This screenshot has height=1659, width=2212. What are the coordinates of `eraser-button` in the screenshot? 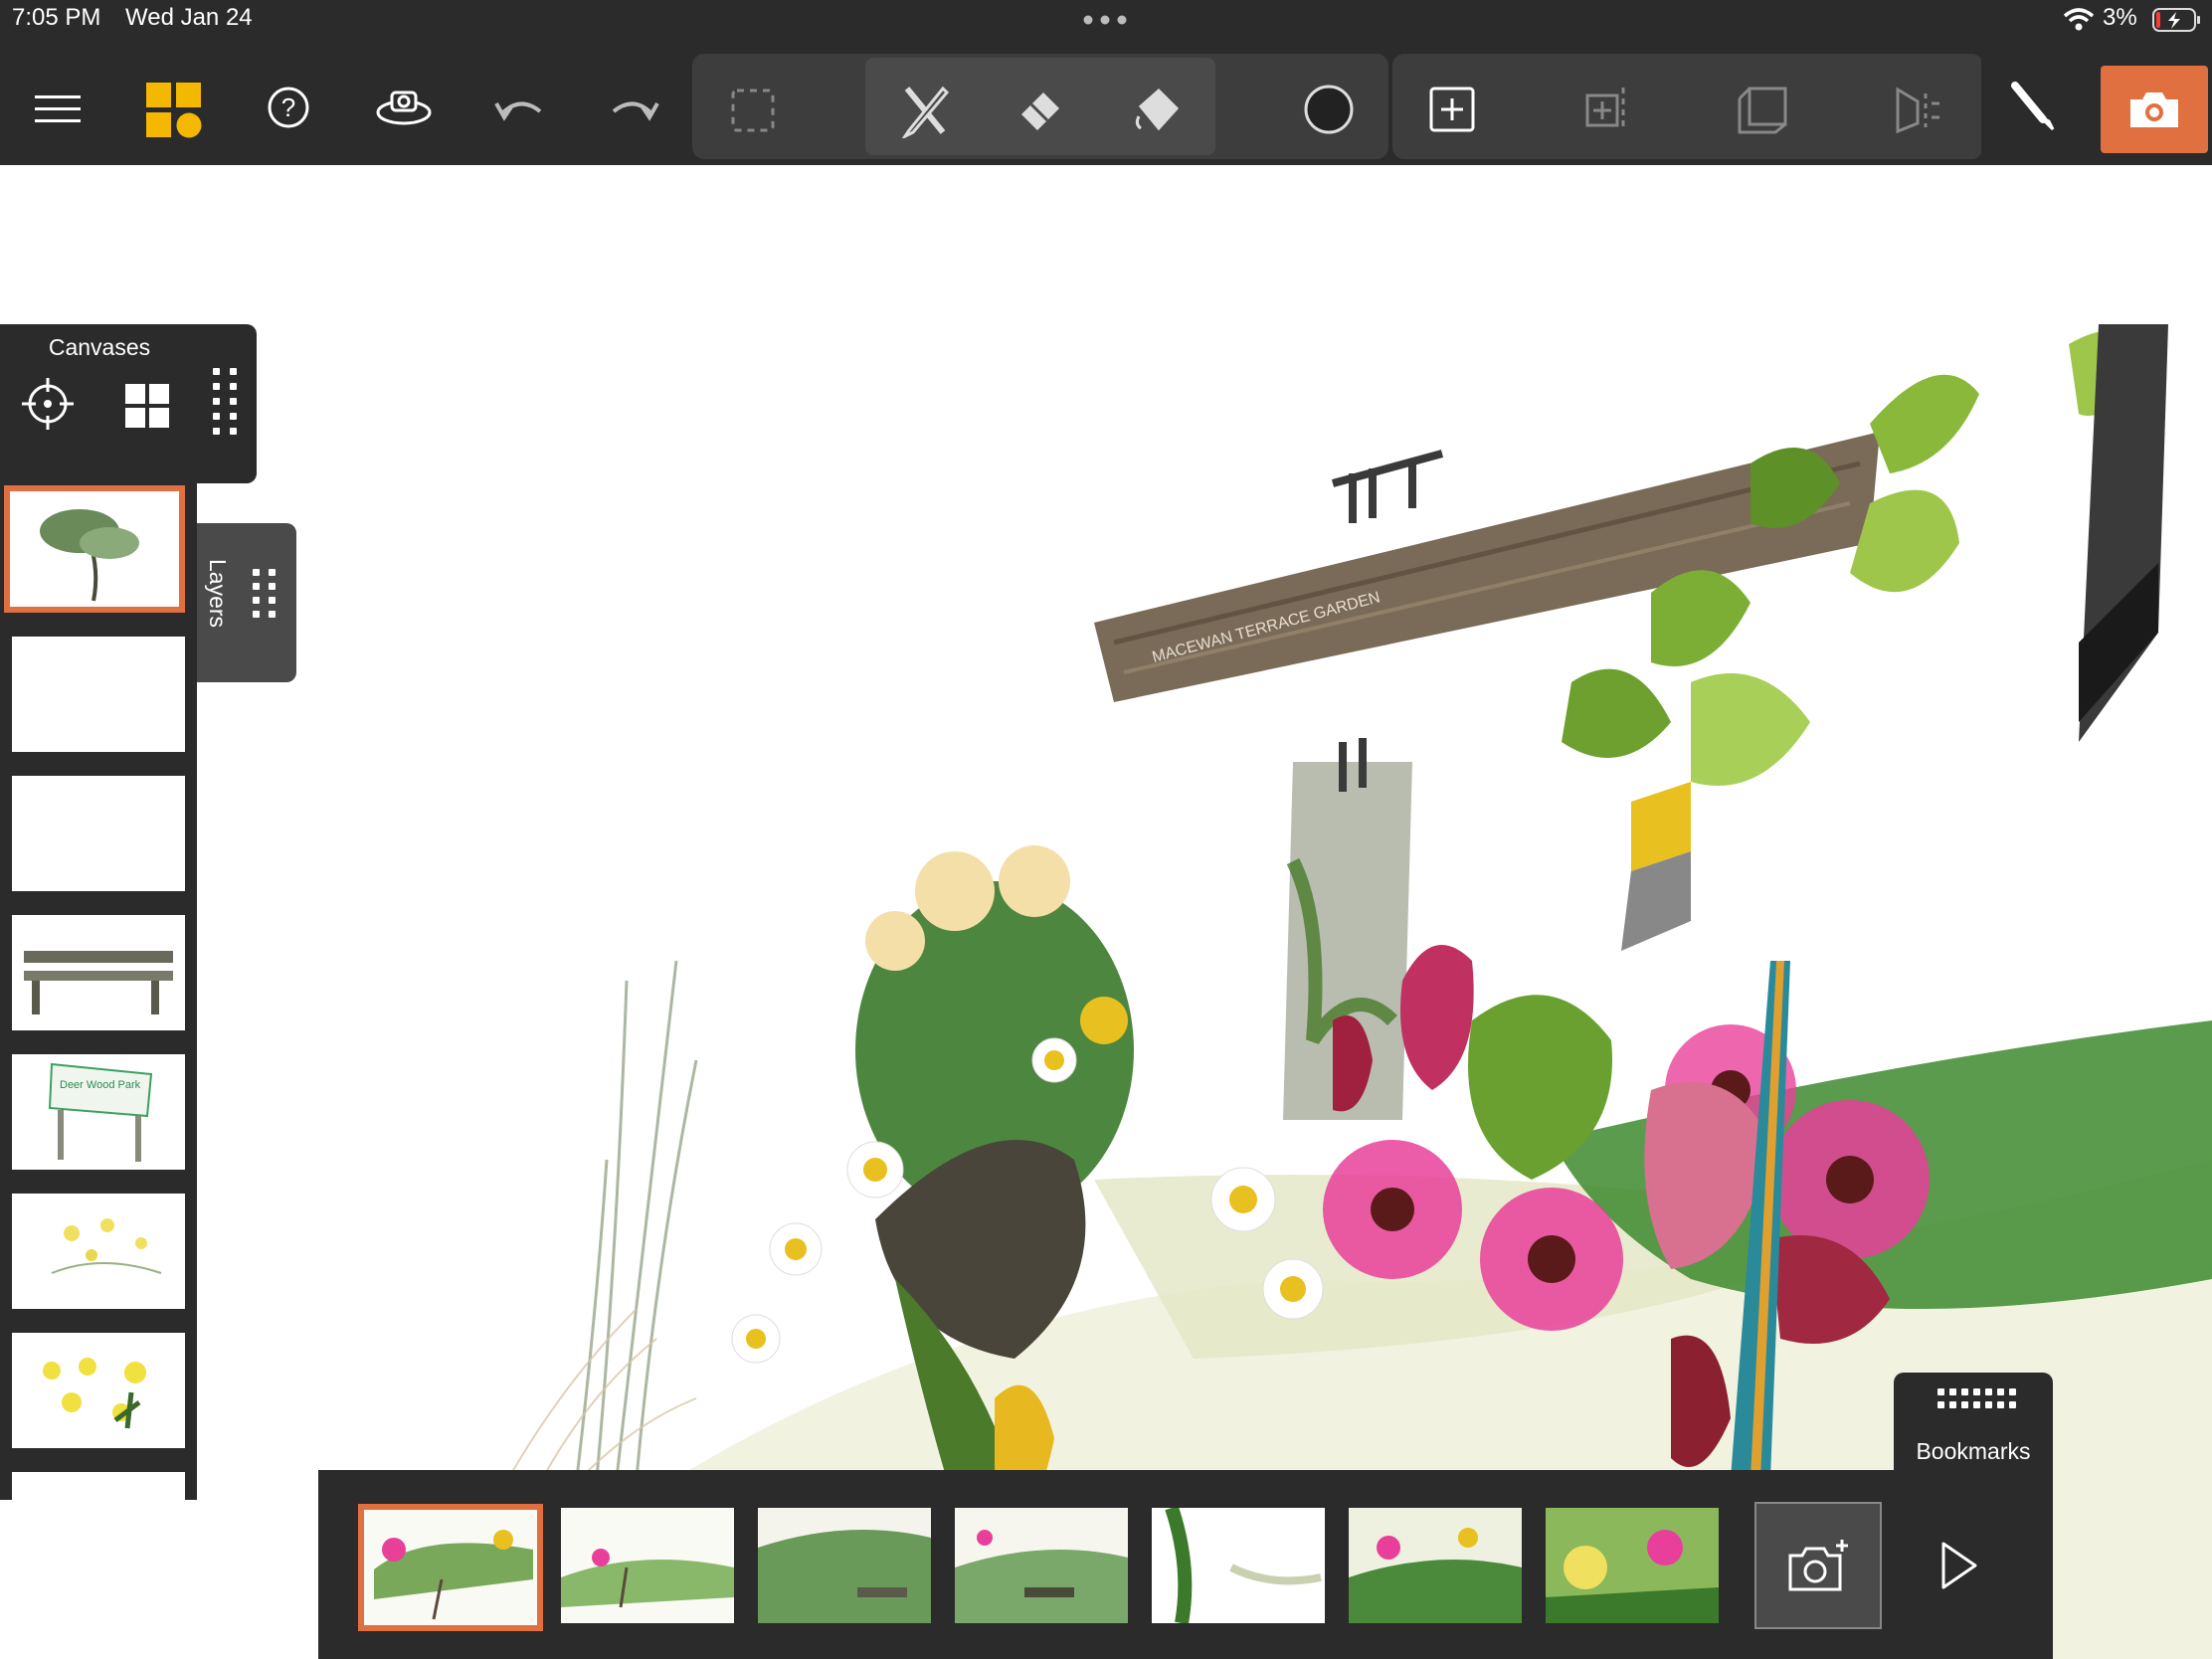 It's located at (1040, 111).